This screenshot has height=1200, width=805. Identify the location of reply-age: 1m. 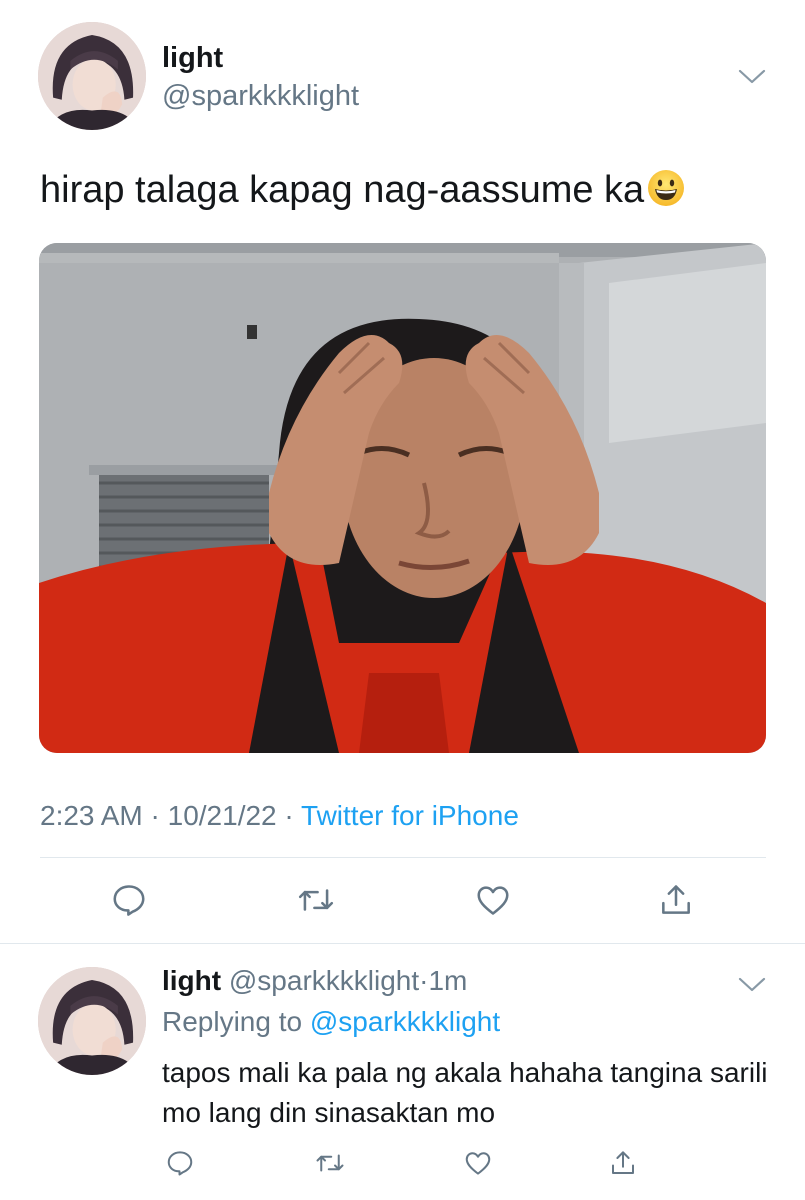
(447, 980).